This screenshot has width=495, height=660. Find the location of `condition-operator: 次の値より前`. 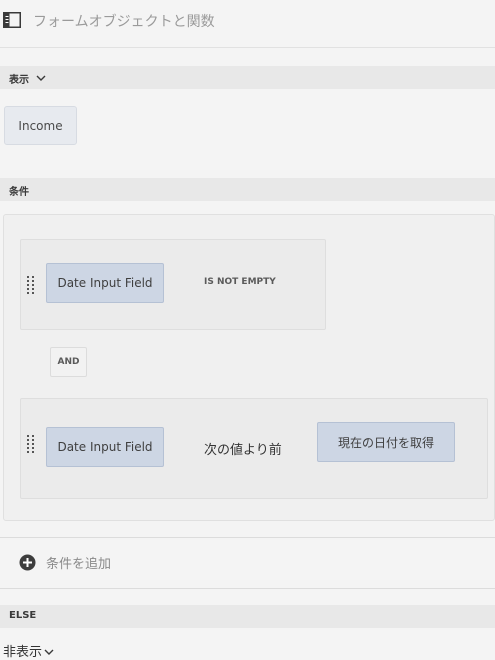

condition-operator: 次の値より前 is located at coordinates (243, 448).